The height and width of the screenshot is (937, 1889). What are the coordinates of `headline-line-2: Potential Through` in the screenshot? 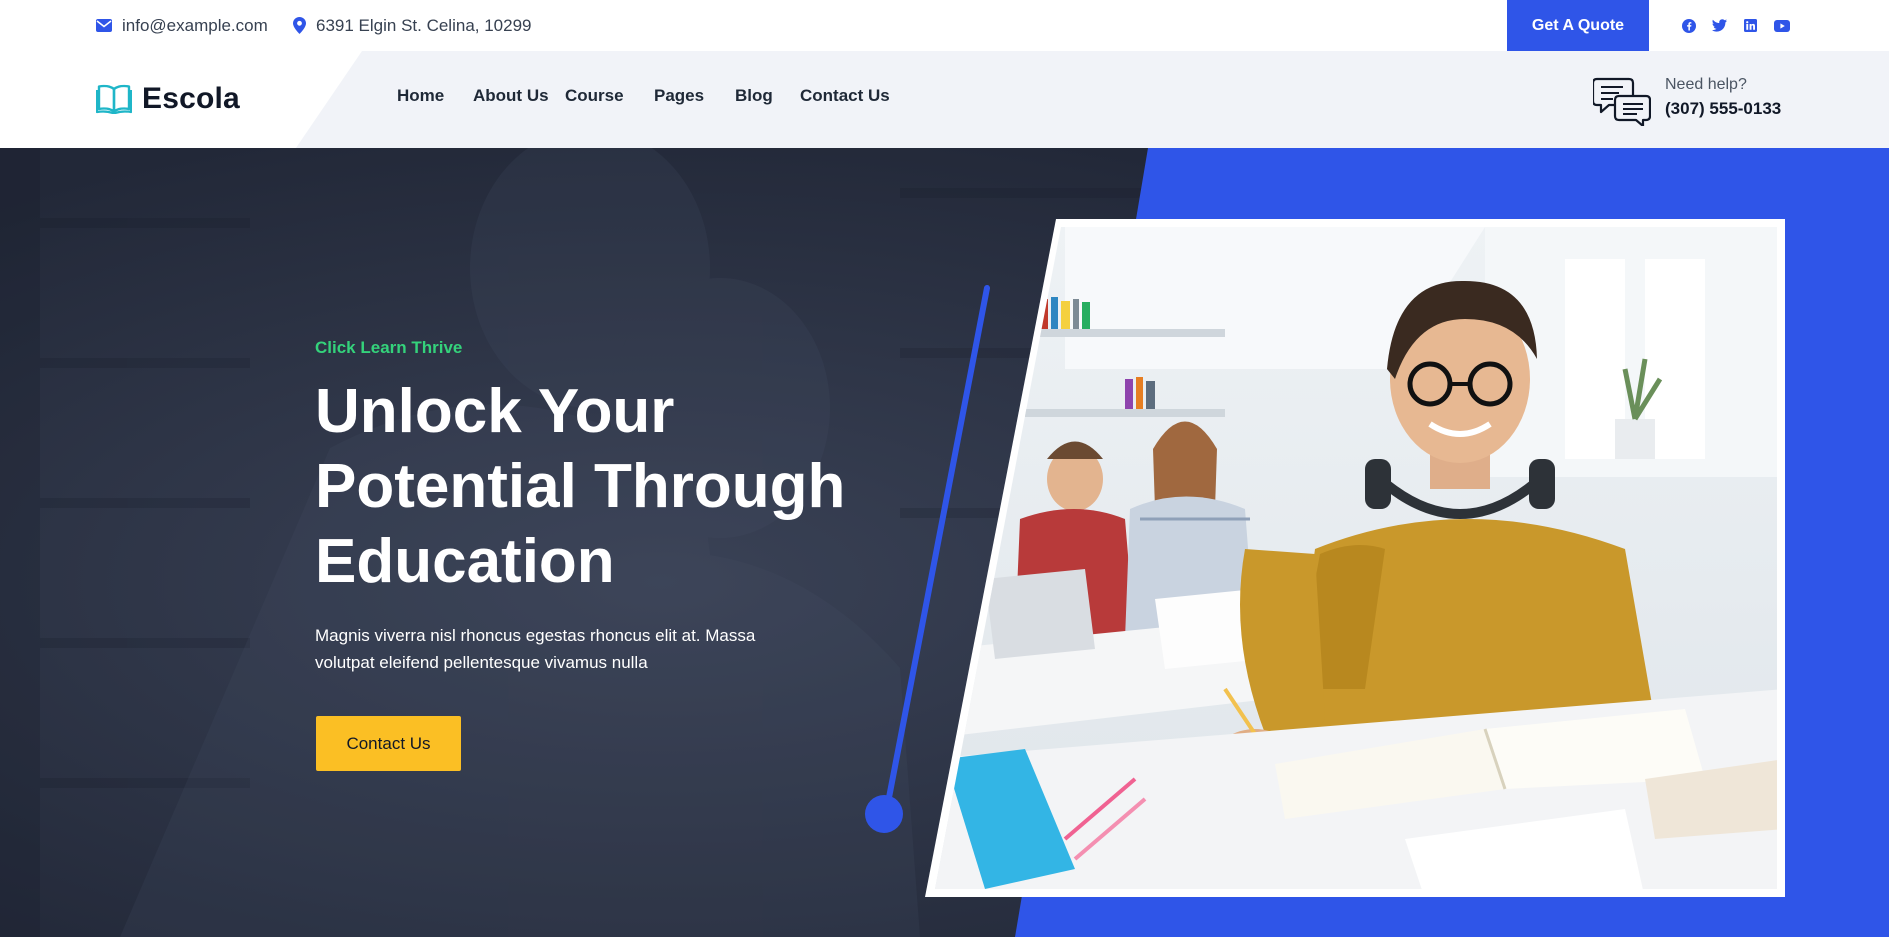 It's located at (580, 486).